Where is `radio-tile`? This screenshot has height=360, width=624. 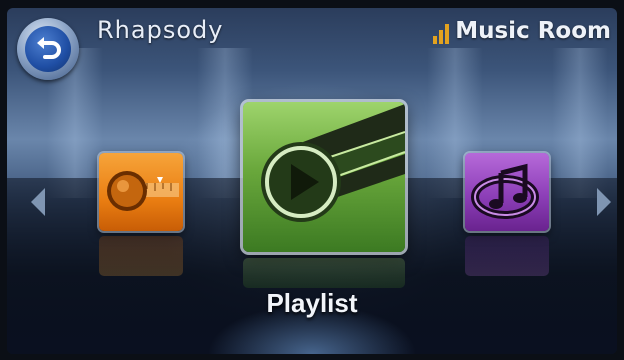 radio-tile is located at coordinates (141, 192).